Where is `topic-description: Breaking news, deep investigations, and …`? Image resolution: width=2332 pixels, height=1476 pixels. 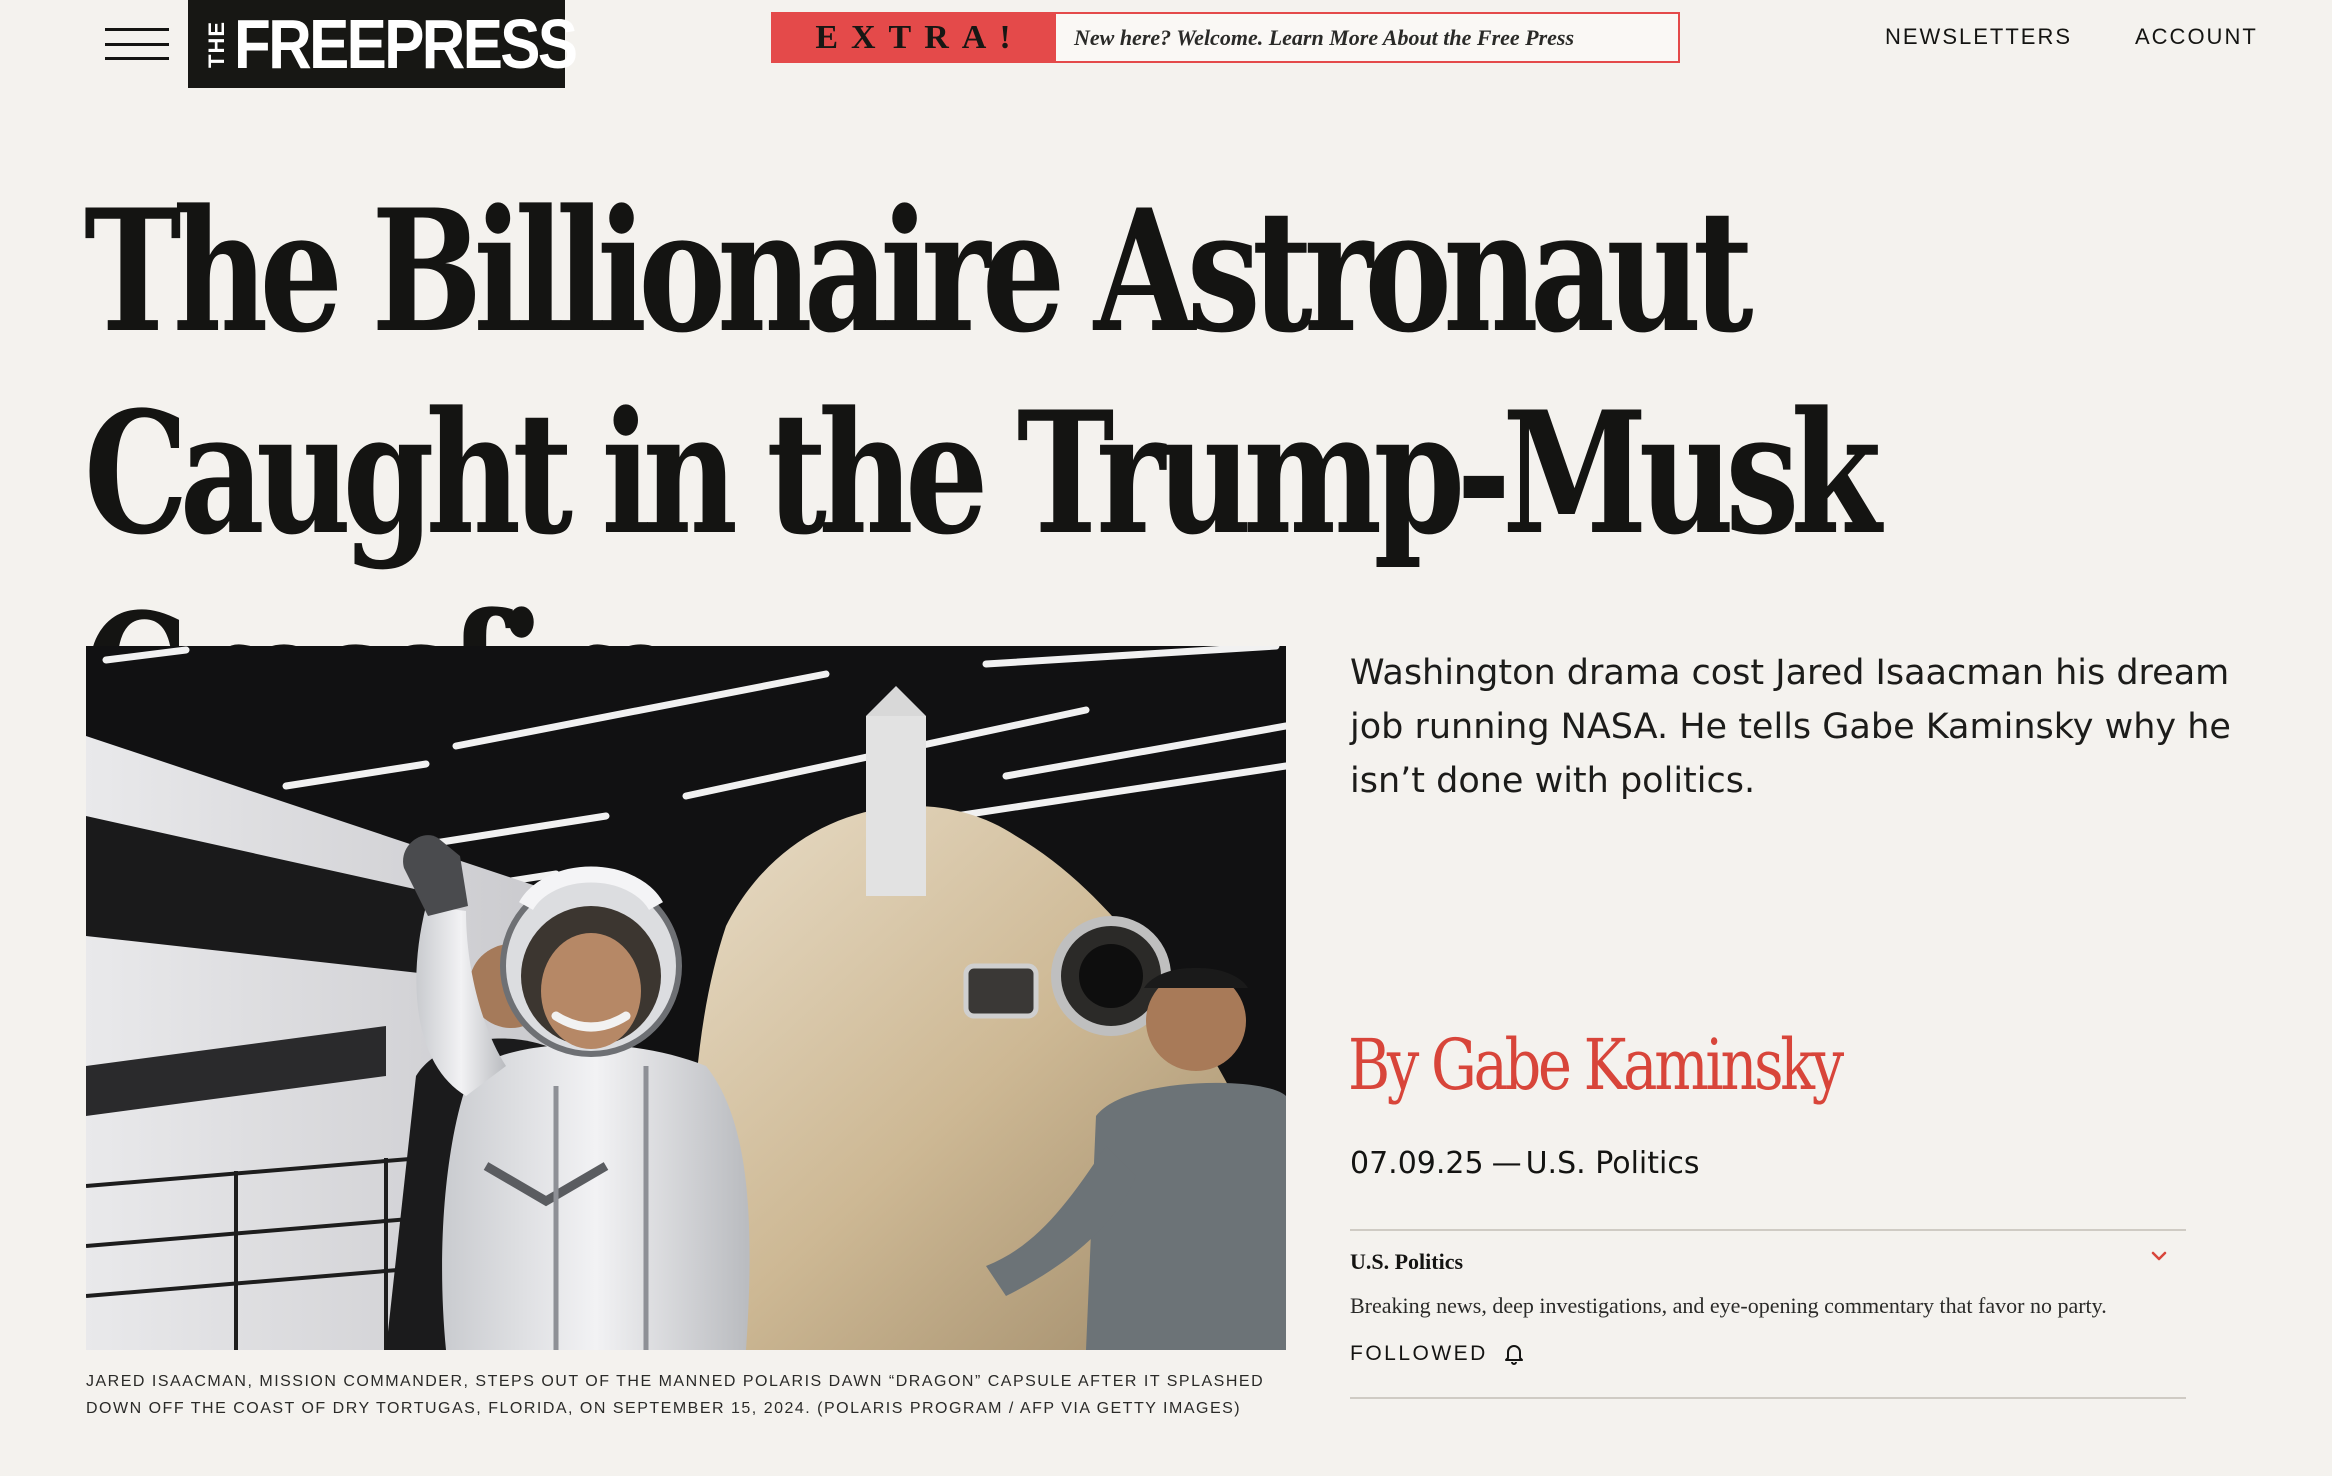
topic-description: Breaking news, deep investigations, and … is located at coordinates (1728, 1305).